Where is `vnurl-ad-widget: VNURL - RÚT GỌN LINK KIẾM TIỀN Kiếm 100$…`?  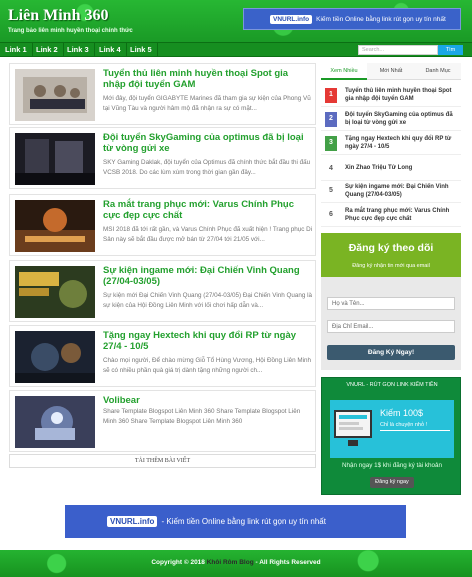
vnurl-ad-widget: VNURL - RÚT GỌN LINK KIẾM TIỀN Kiếm 100$… is located at coordinates (391, 436).